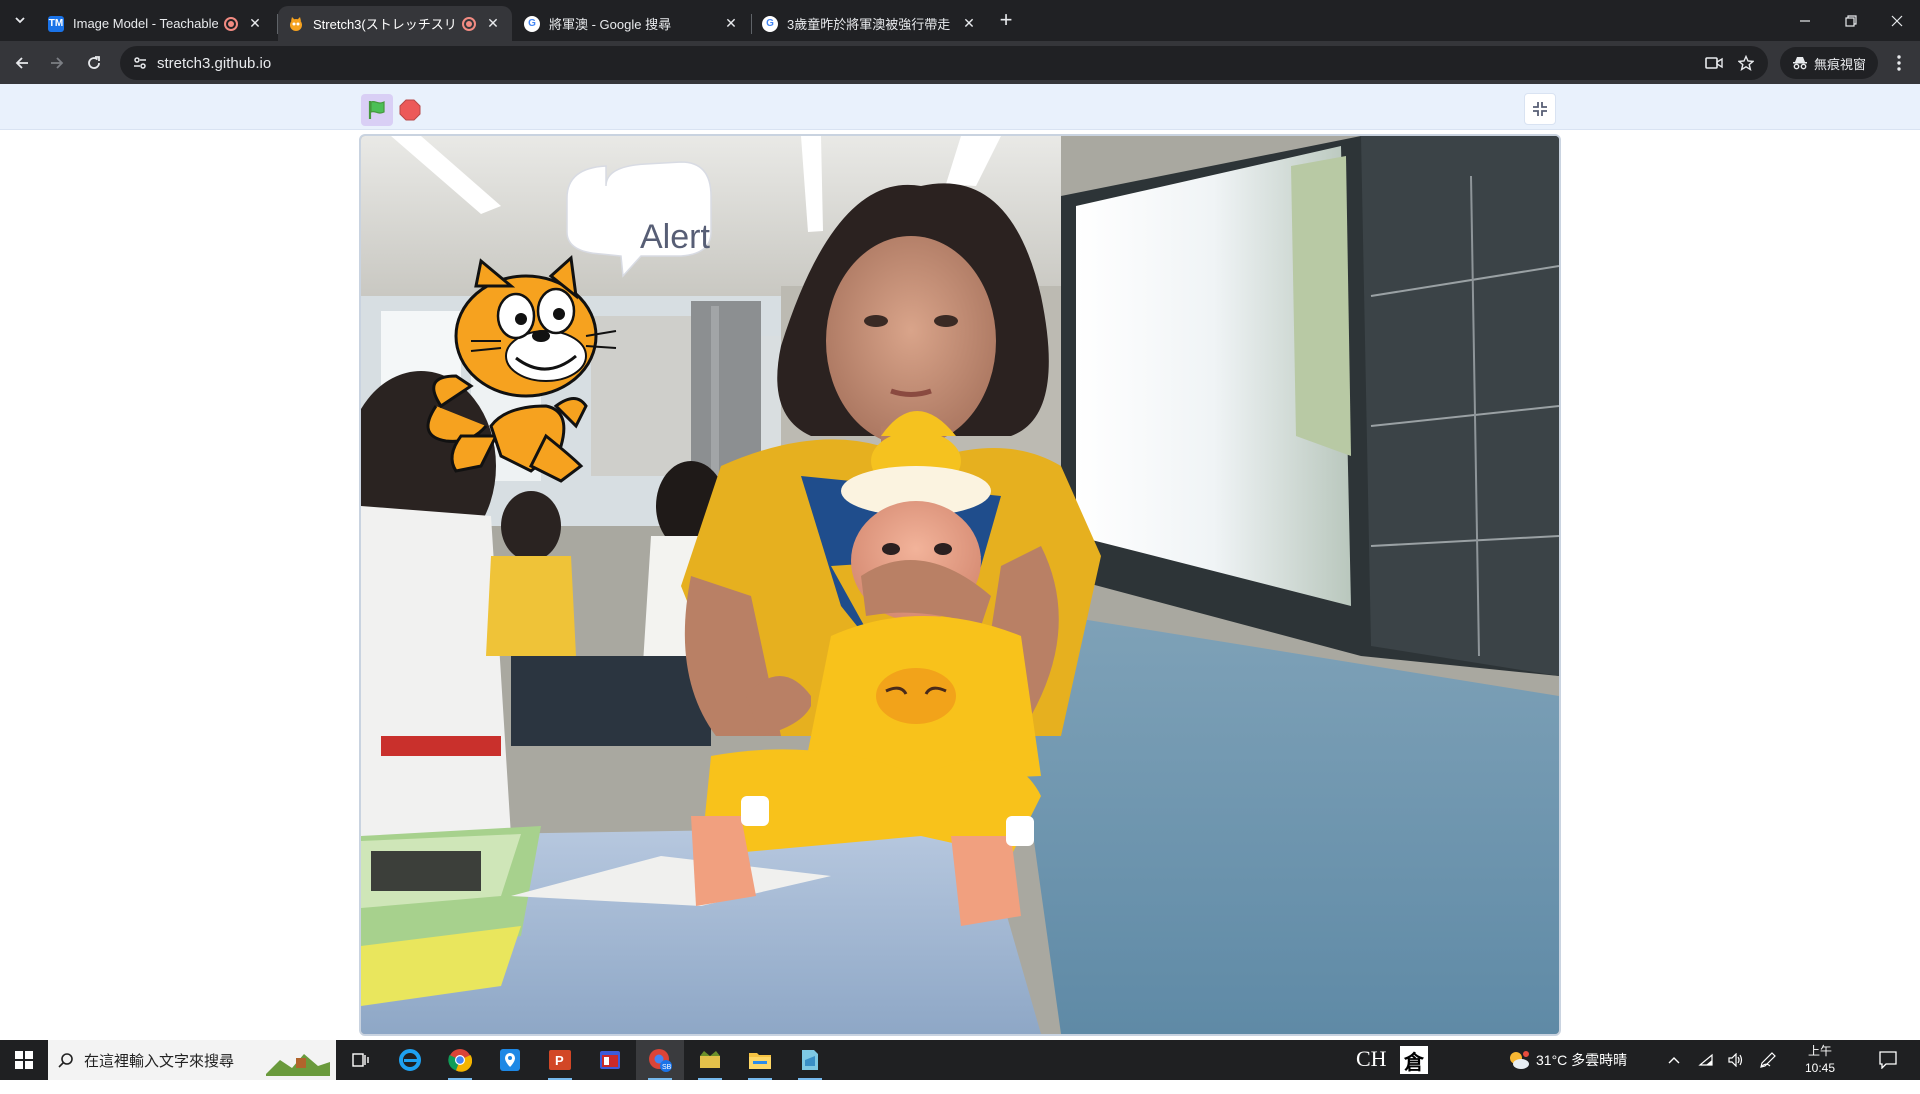 This screenshot has width=1920, height=1094. I want to click on network-button, so click(1706, 1060).